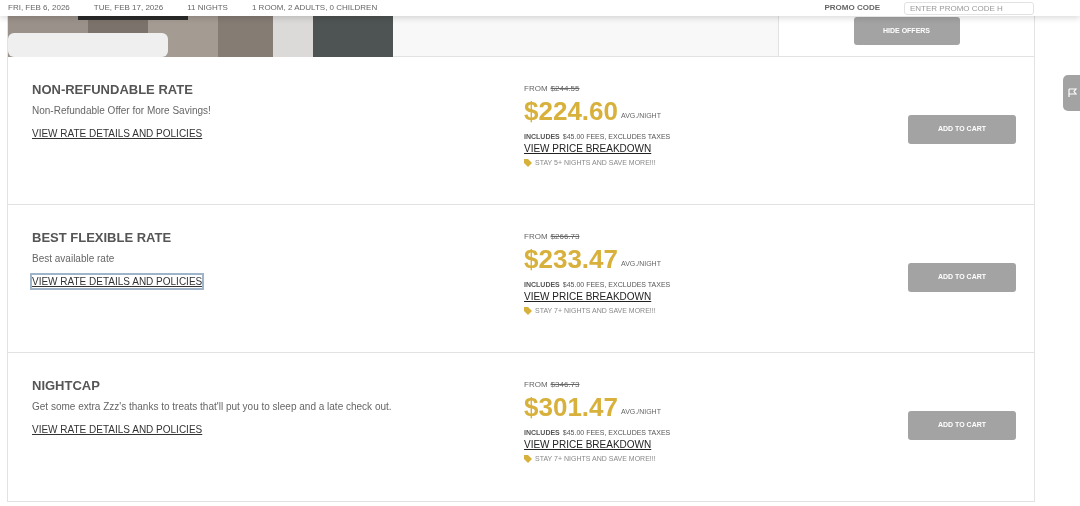 The width and height of the screenshot is (1080, 506). Describe the element at coordinates (565, 88) in the screenshot. I see `original-price: $244.55` at that location.